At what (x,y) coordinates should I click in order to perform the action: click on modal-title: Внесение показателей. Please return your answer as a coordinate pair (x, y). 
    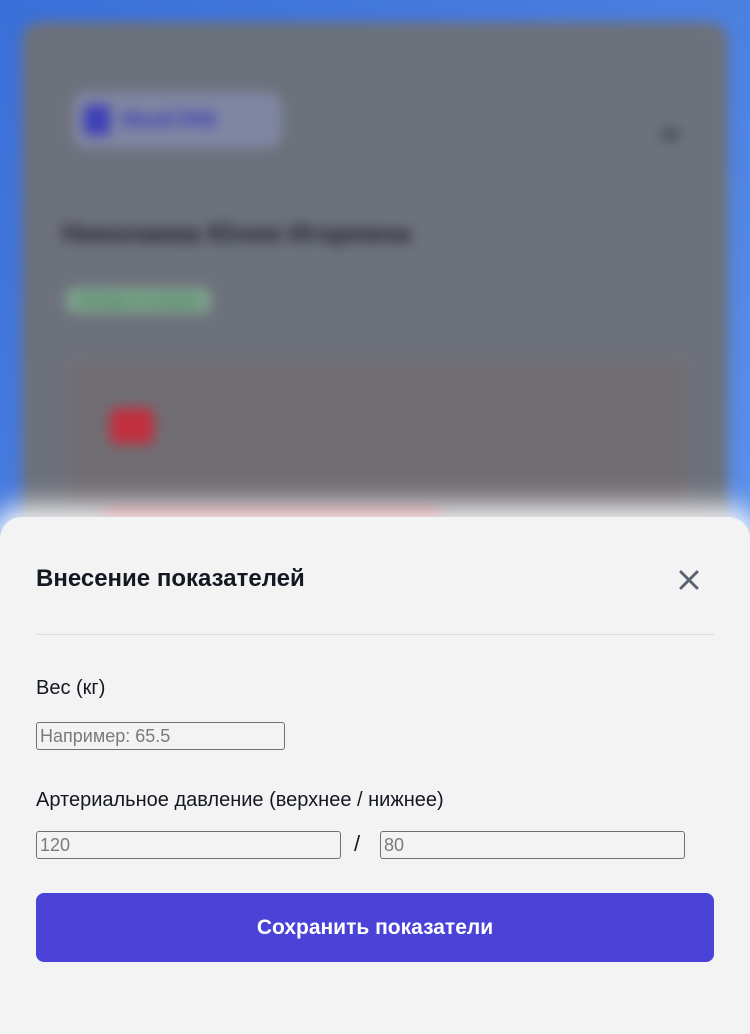
    Looking at the image, I should click on (170, 578).